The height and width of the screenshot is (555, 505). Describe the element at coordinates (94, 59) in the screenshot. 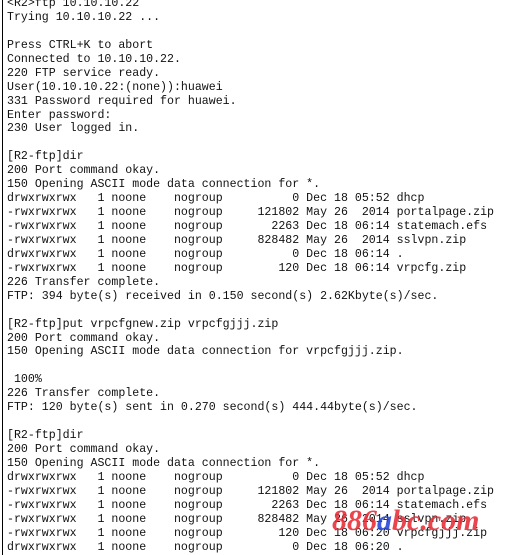

I see `terminal-line: Connected to 10.10.10.22.` at that location.